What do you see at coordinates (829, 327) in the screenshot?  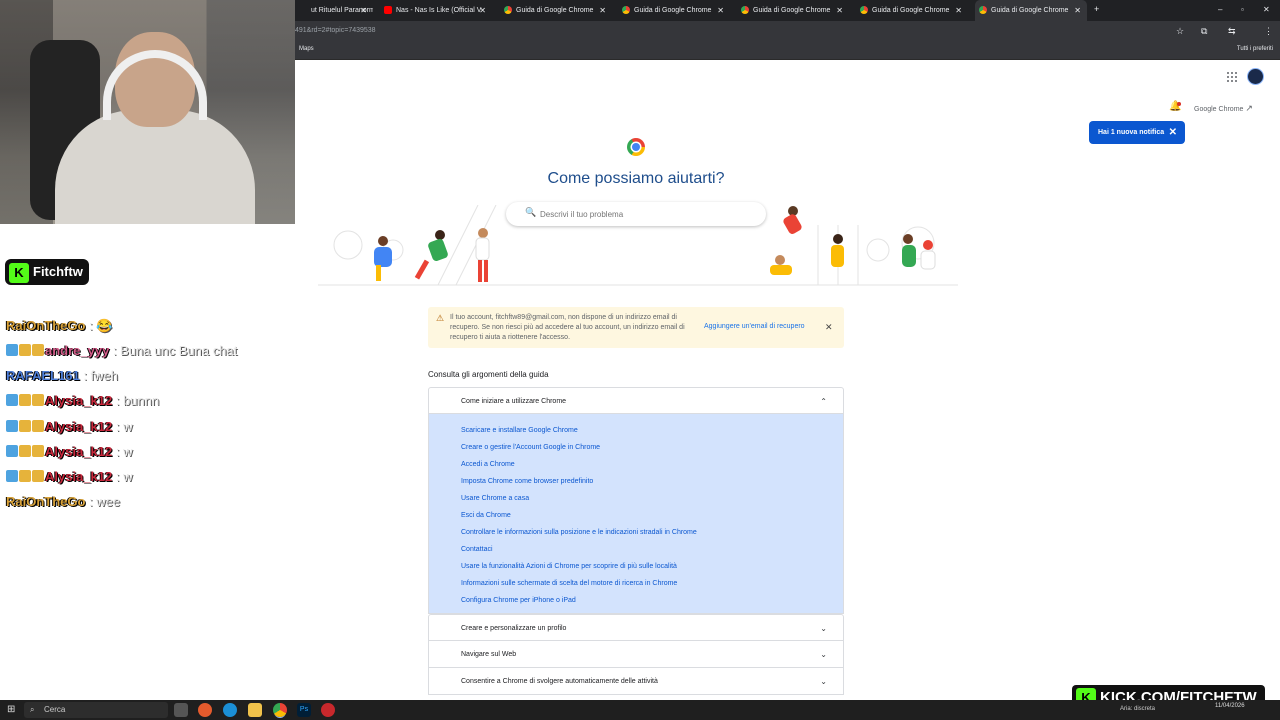 I see `dismiss-alert-icon: ✕` at bounding box center [829, 327].